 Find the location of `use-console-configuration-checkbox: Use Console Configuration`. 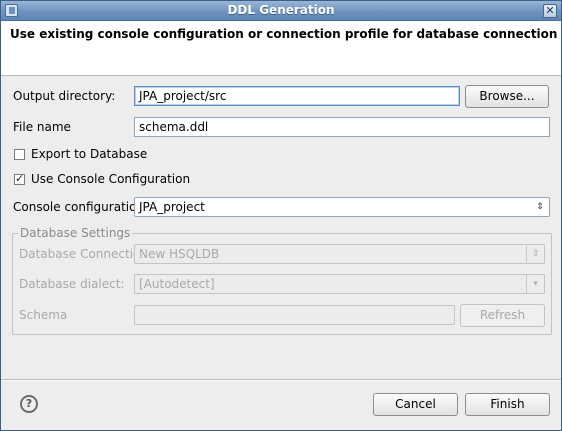

use-console-configuration-checkbox: Use Console Configuration is located at coordinates (102, 179).